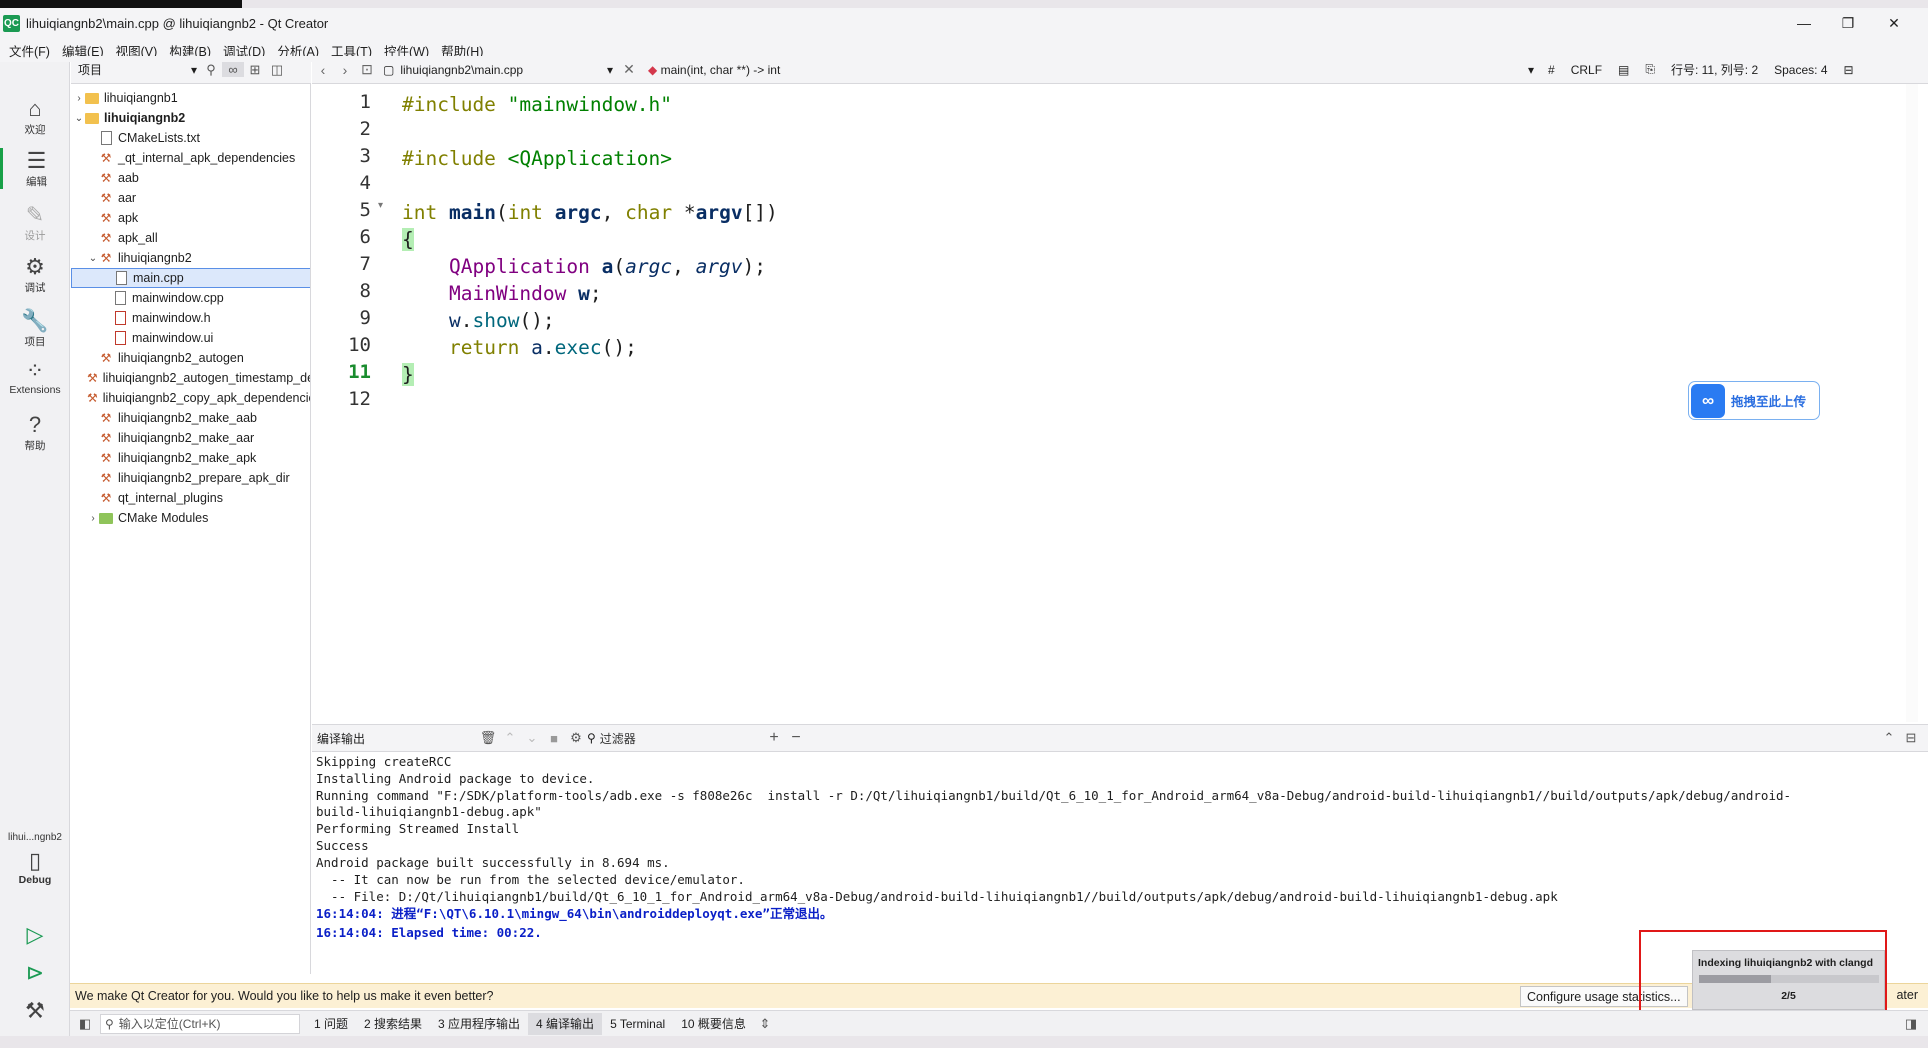  What do you see at coordinates (331, 1024) in the screenshot?
I see `tab-issues: 1 问题` at bounding box center [331, 1024].